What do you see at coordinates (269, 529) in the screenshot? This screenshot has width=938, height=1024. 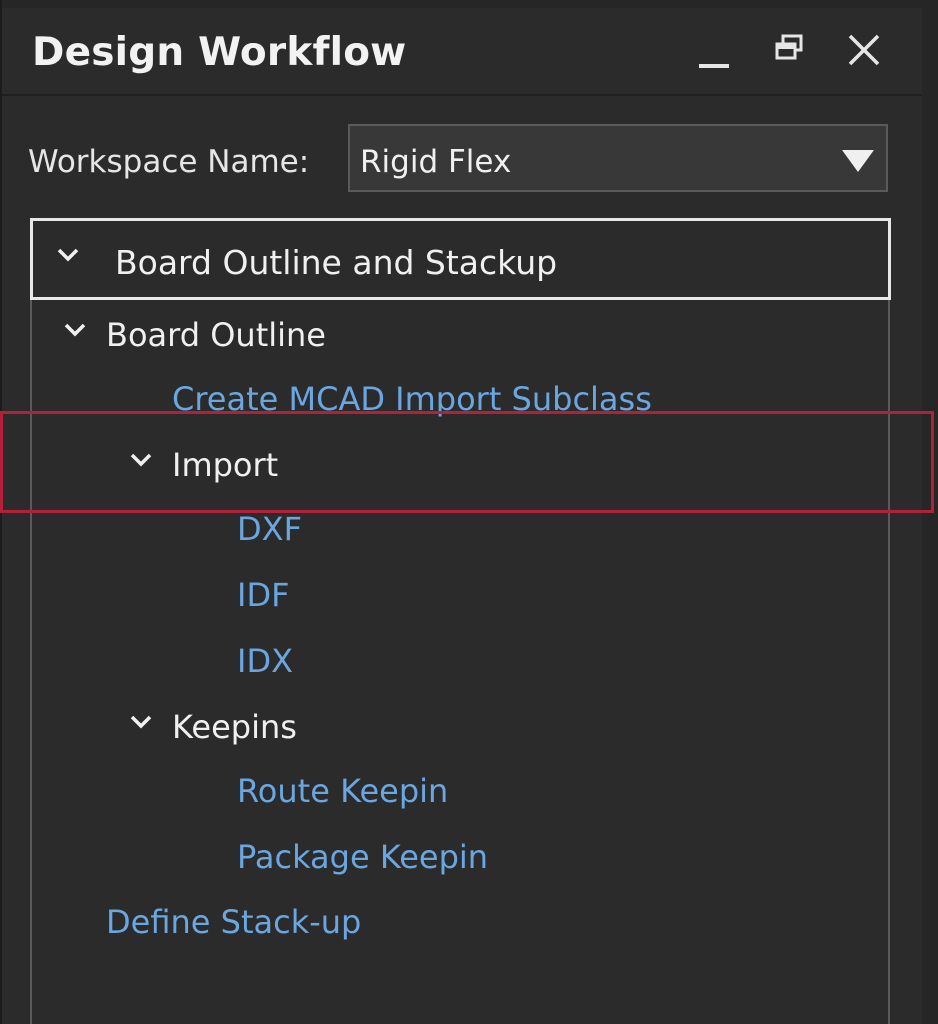 I see `tree-link-label: DXF` at bounding box center [269, 529].